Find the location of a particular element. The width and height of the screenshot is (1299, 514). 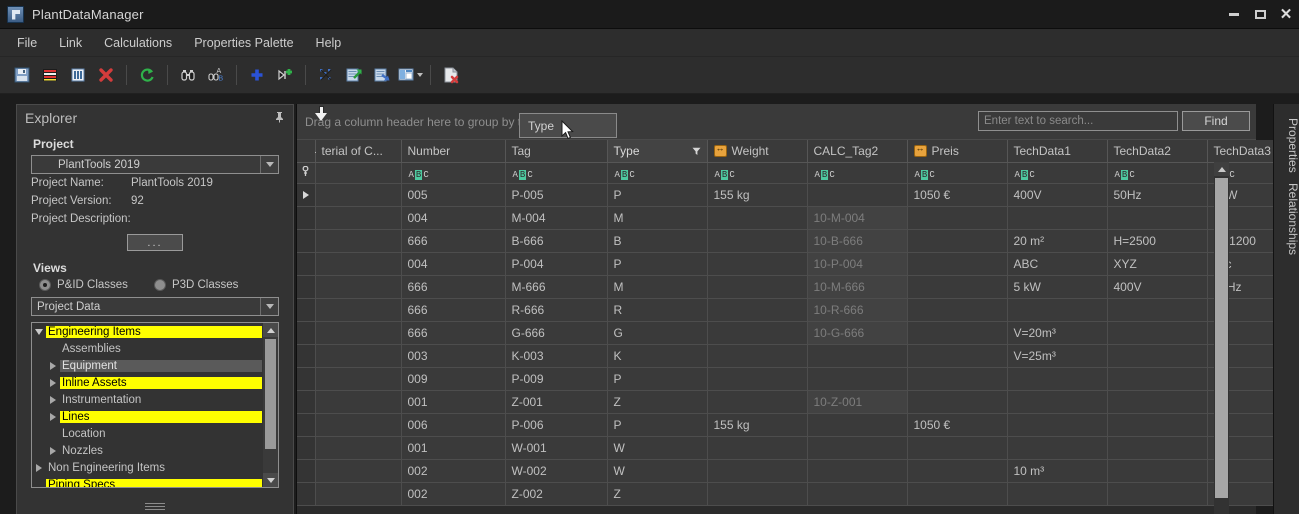

cell-tag: G-666 is located at coordinates (556, 333).